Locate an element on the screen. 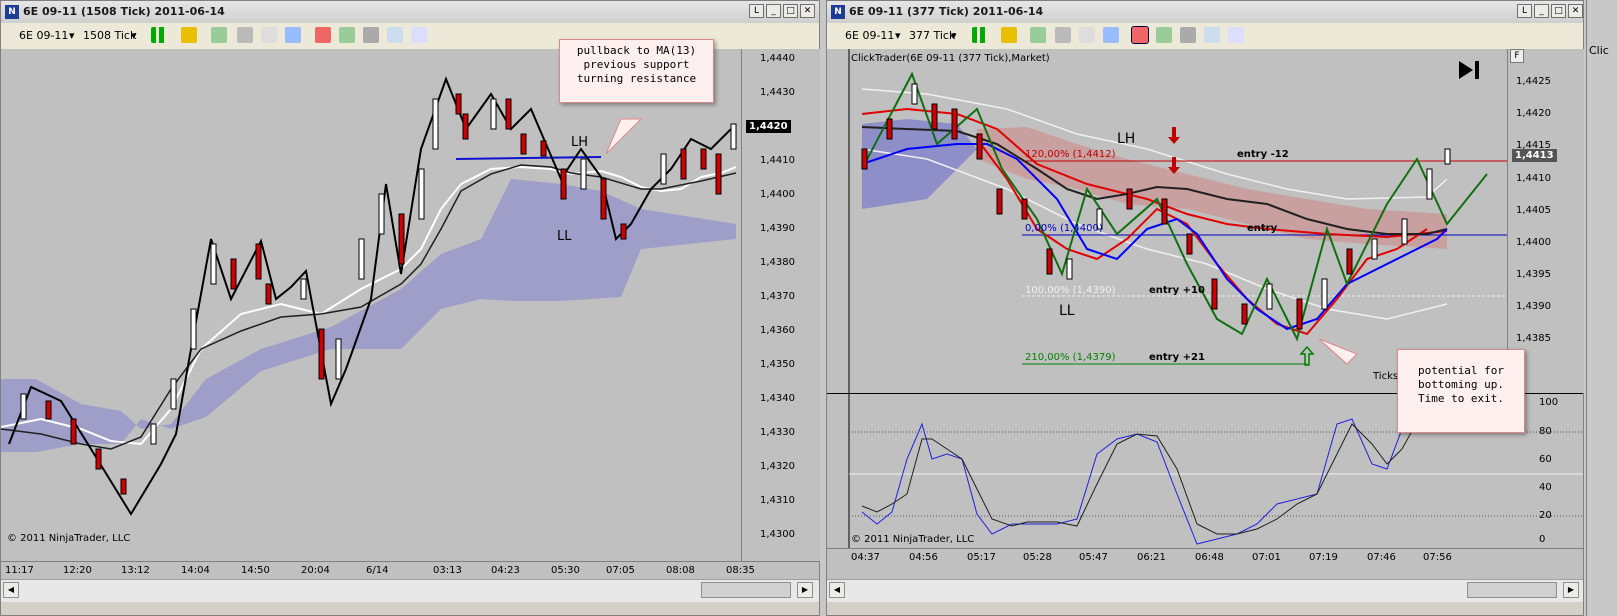  x-tick: 07:05 is located at coordinates (620, 570).